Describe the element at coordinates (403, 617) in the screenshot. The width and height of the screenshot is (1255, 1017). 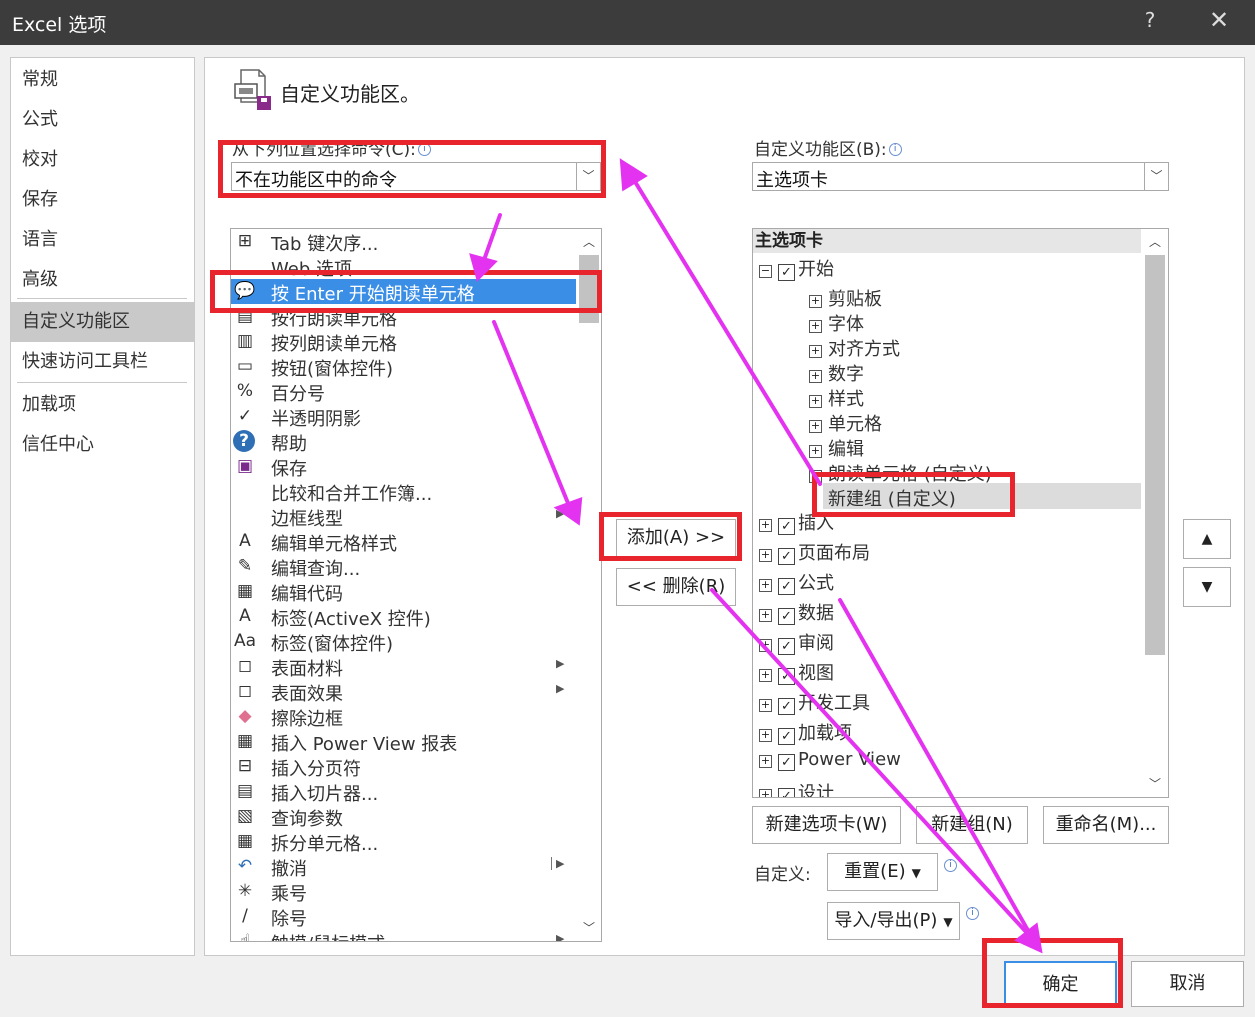
I see `command-item: A 标签(ActiveX 控件)` at that location.